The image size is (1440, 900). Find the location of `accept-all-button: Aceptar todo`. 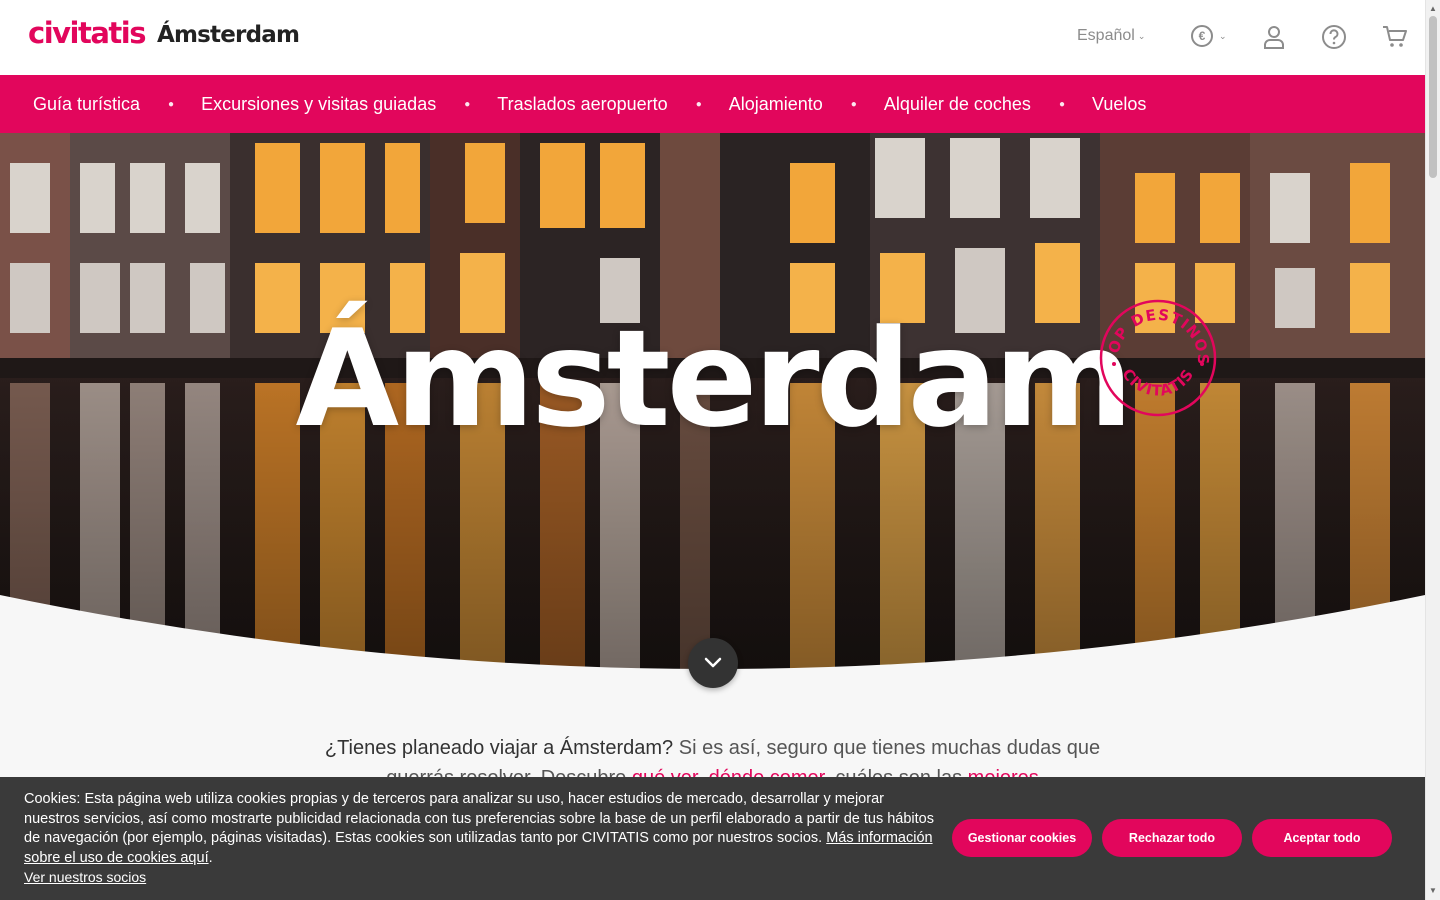

accept-all-button: Aceptar todo is located at coordinates (1322, 838).